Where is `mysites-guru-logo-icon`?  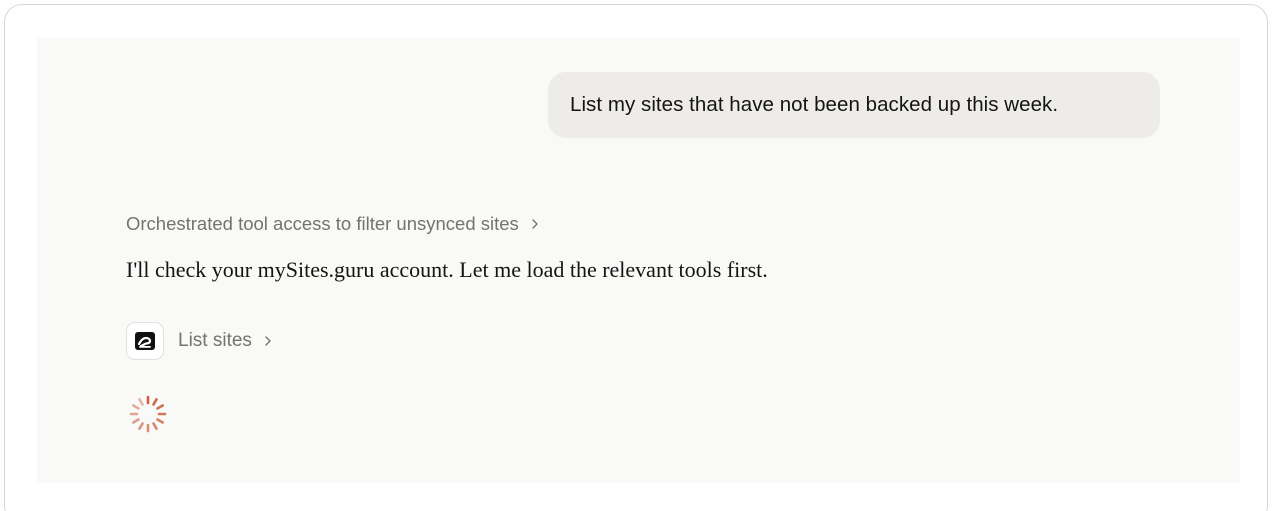 mysites-guru-logo-icon is located at coordinates (145, 341).